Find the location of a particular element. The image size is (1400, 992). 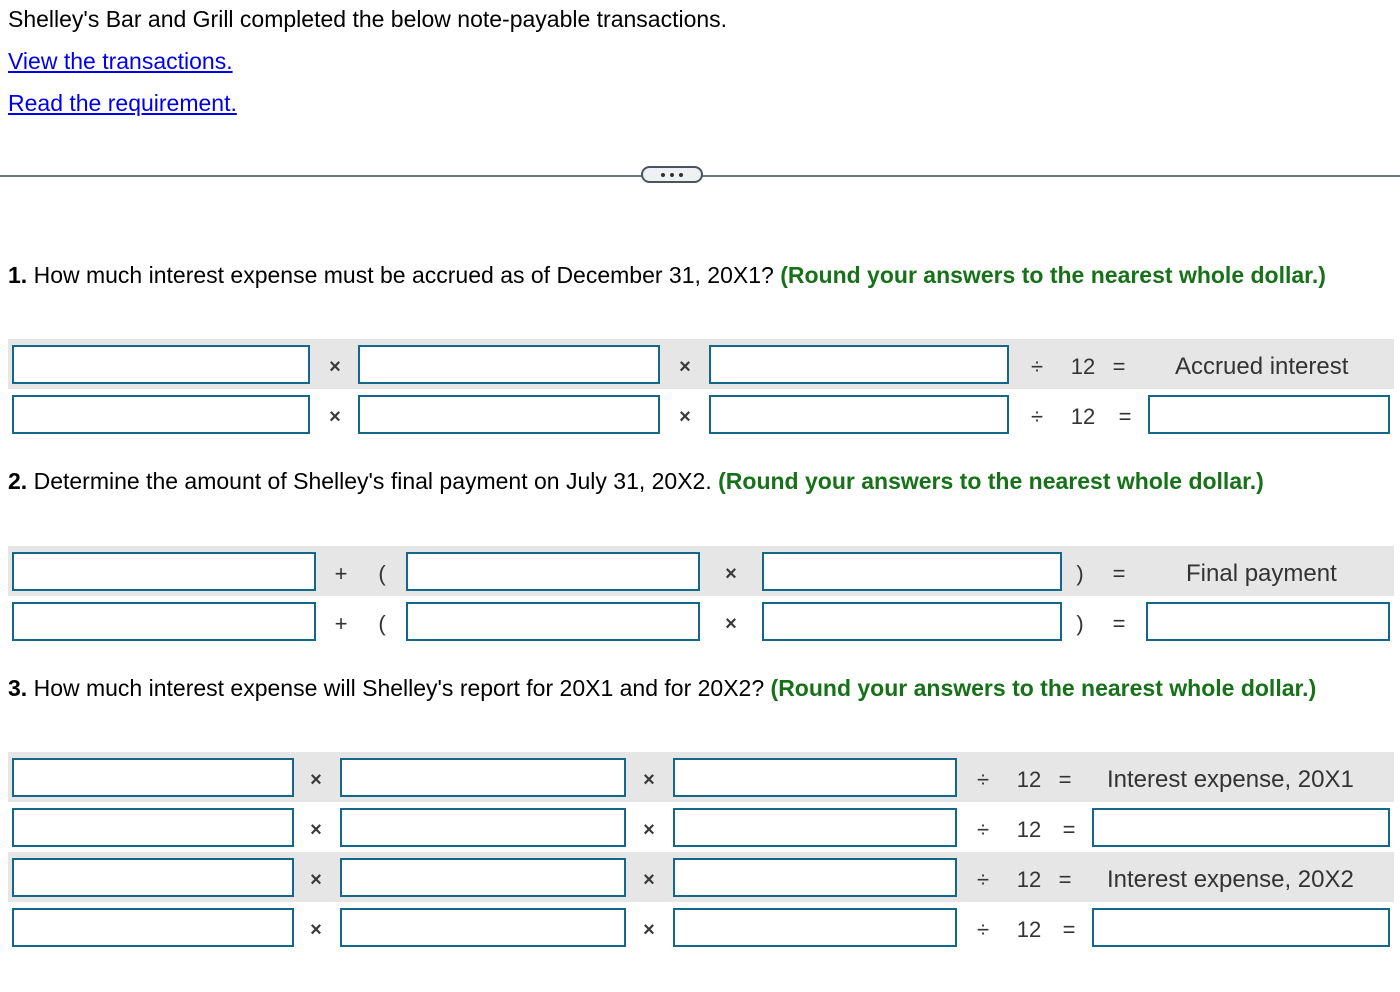

q1-header-row: × × ÷ 12 = Accrued interest is located at coordinates (701, 364).